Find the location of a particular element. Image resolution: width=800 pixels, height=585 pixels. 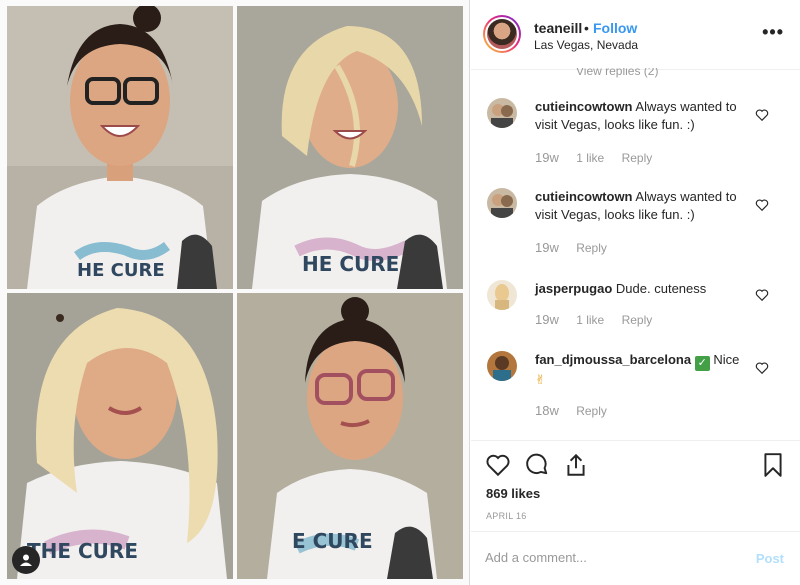

commenter-username: fan_djmoussa_barcelona is located at coordinates (613, 359).